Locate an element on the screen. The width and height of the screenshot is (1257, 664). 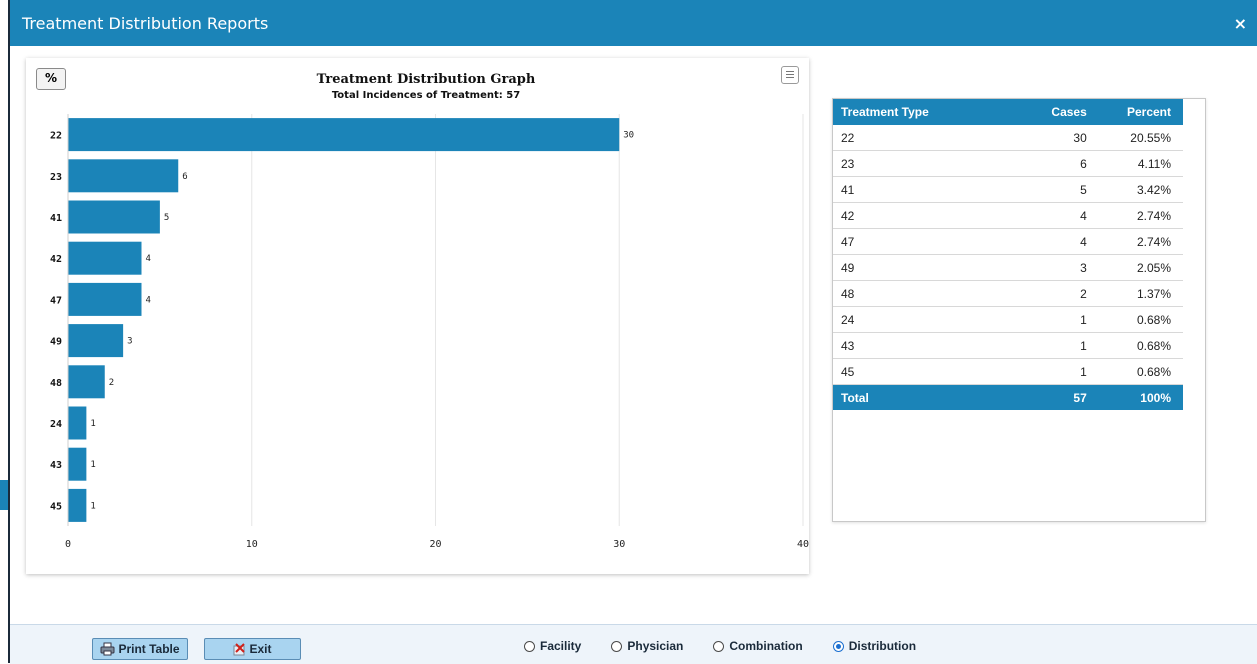
table-row: 42 4 2.74% is located at coordinates (1008, 215).